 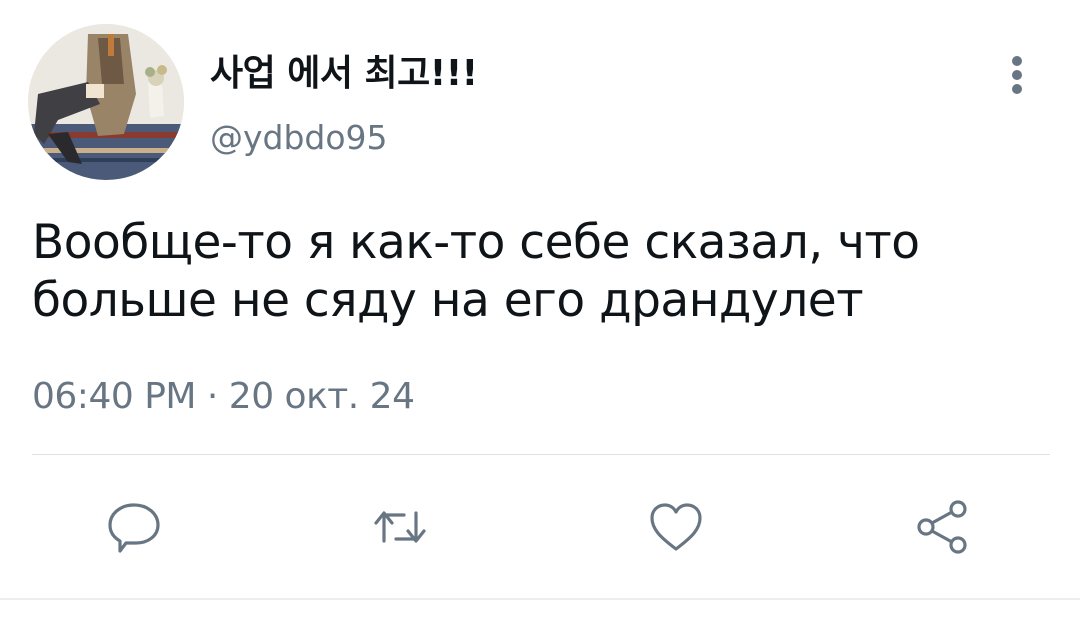 What do you see at coordinates (344, 70) in the screenshot?
I see `display-name: 사업 에서 최고!!!` at bounding box center [344, 70].